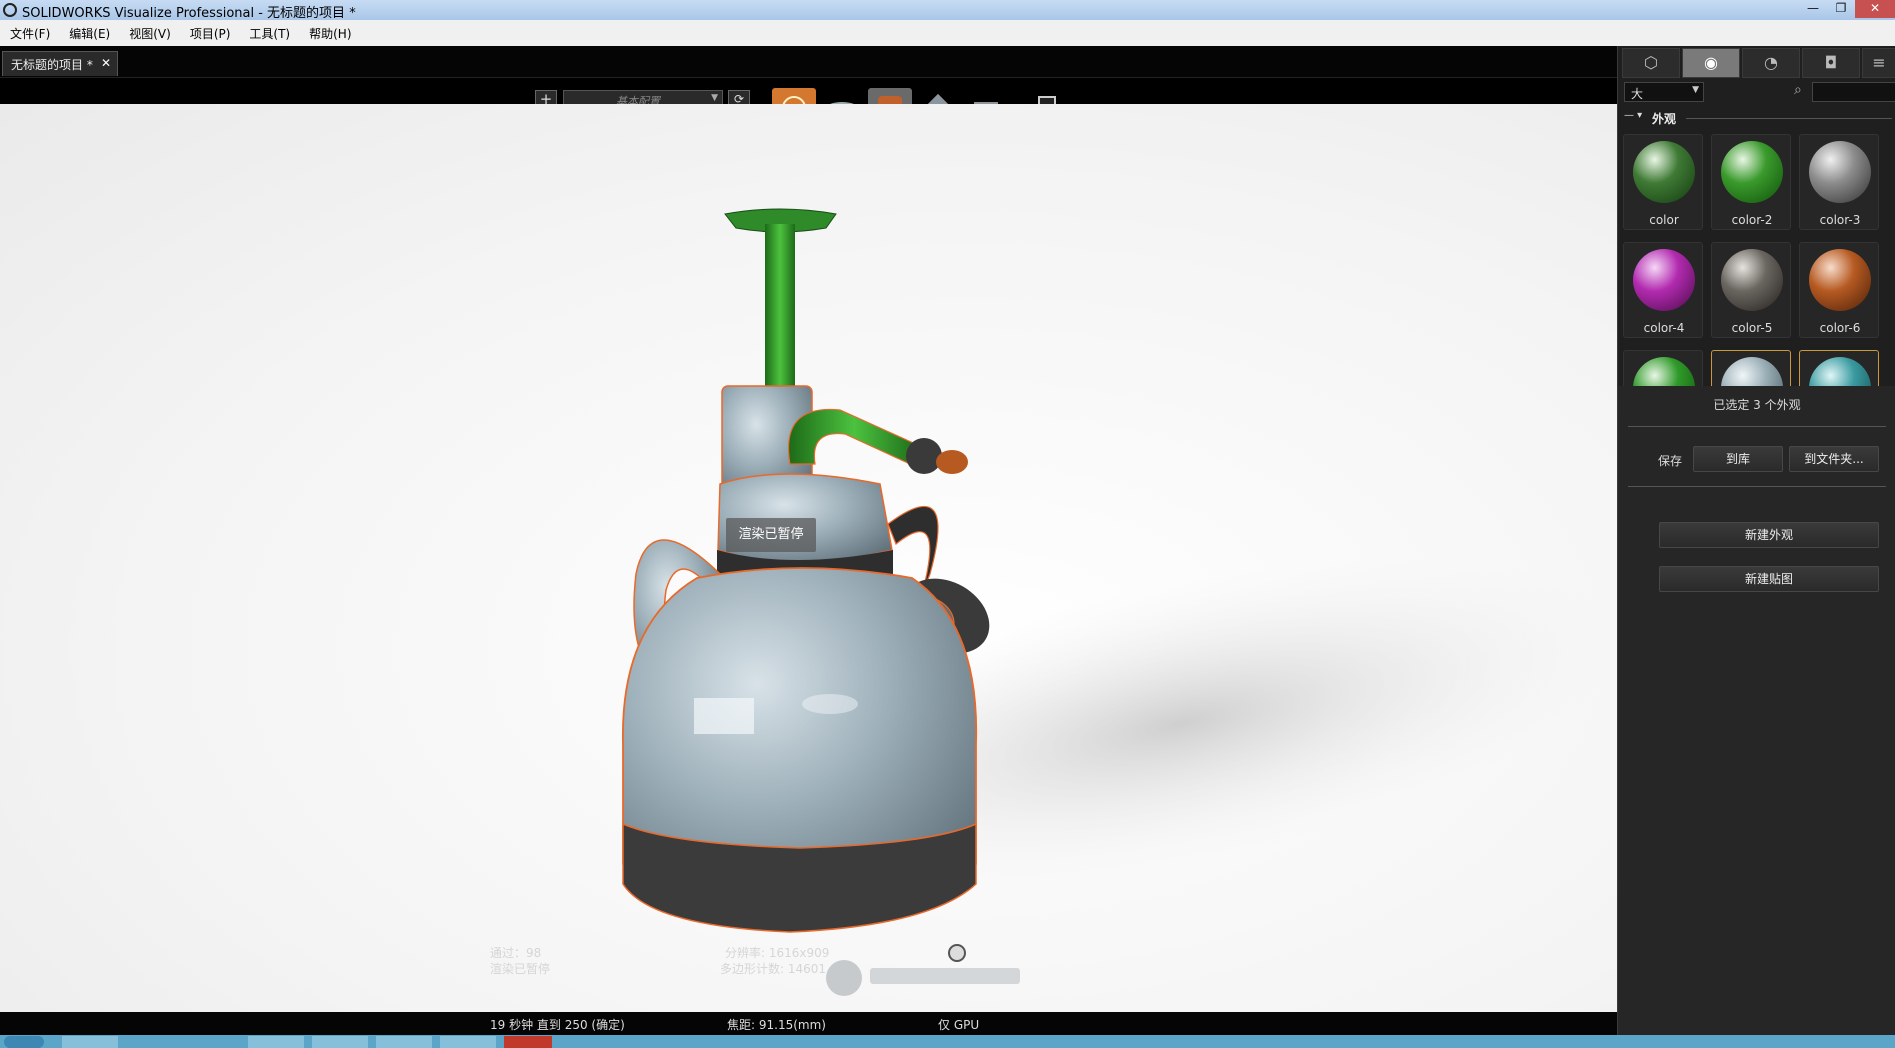 Image resolution: width=1895 pixels, height=1048 pixels. What do you see at coordinates (957, 953) in the screenshot?
I see `gpu-icon` at bounding box center [957, 953].